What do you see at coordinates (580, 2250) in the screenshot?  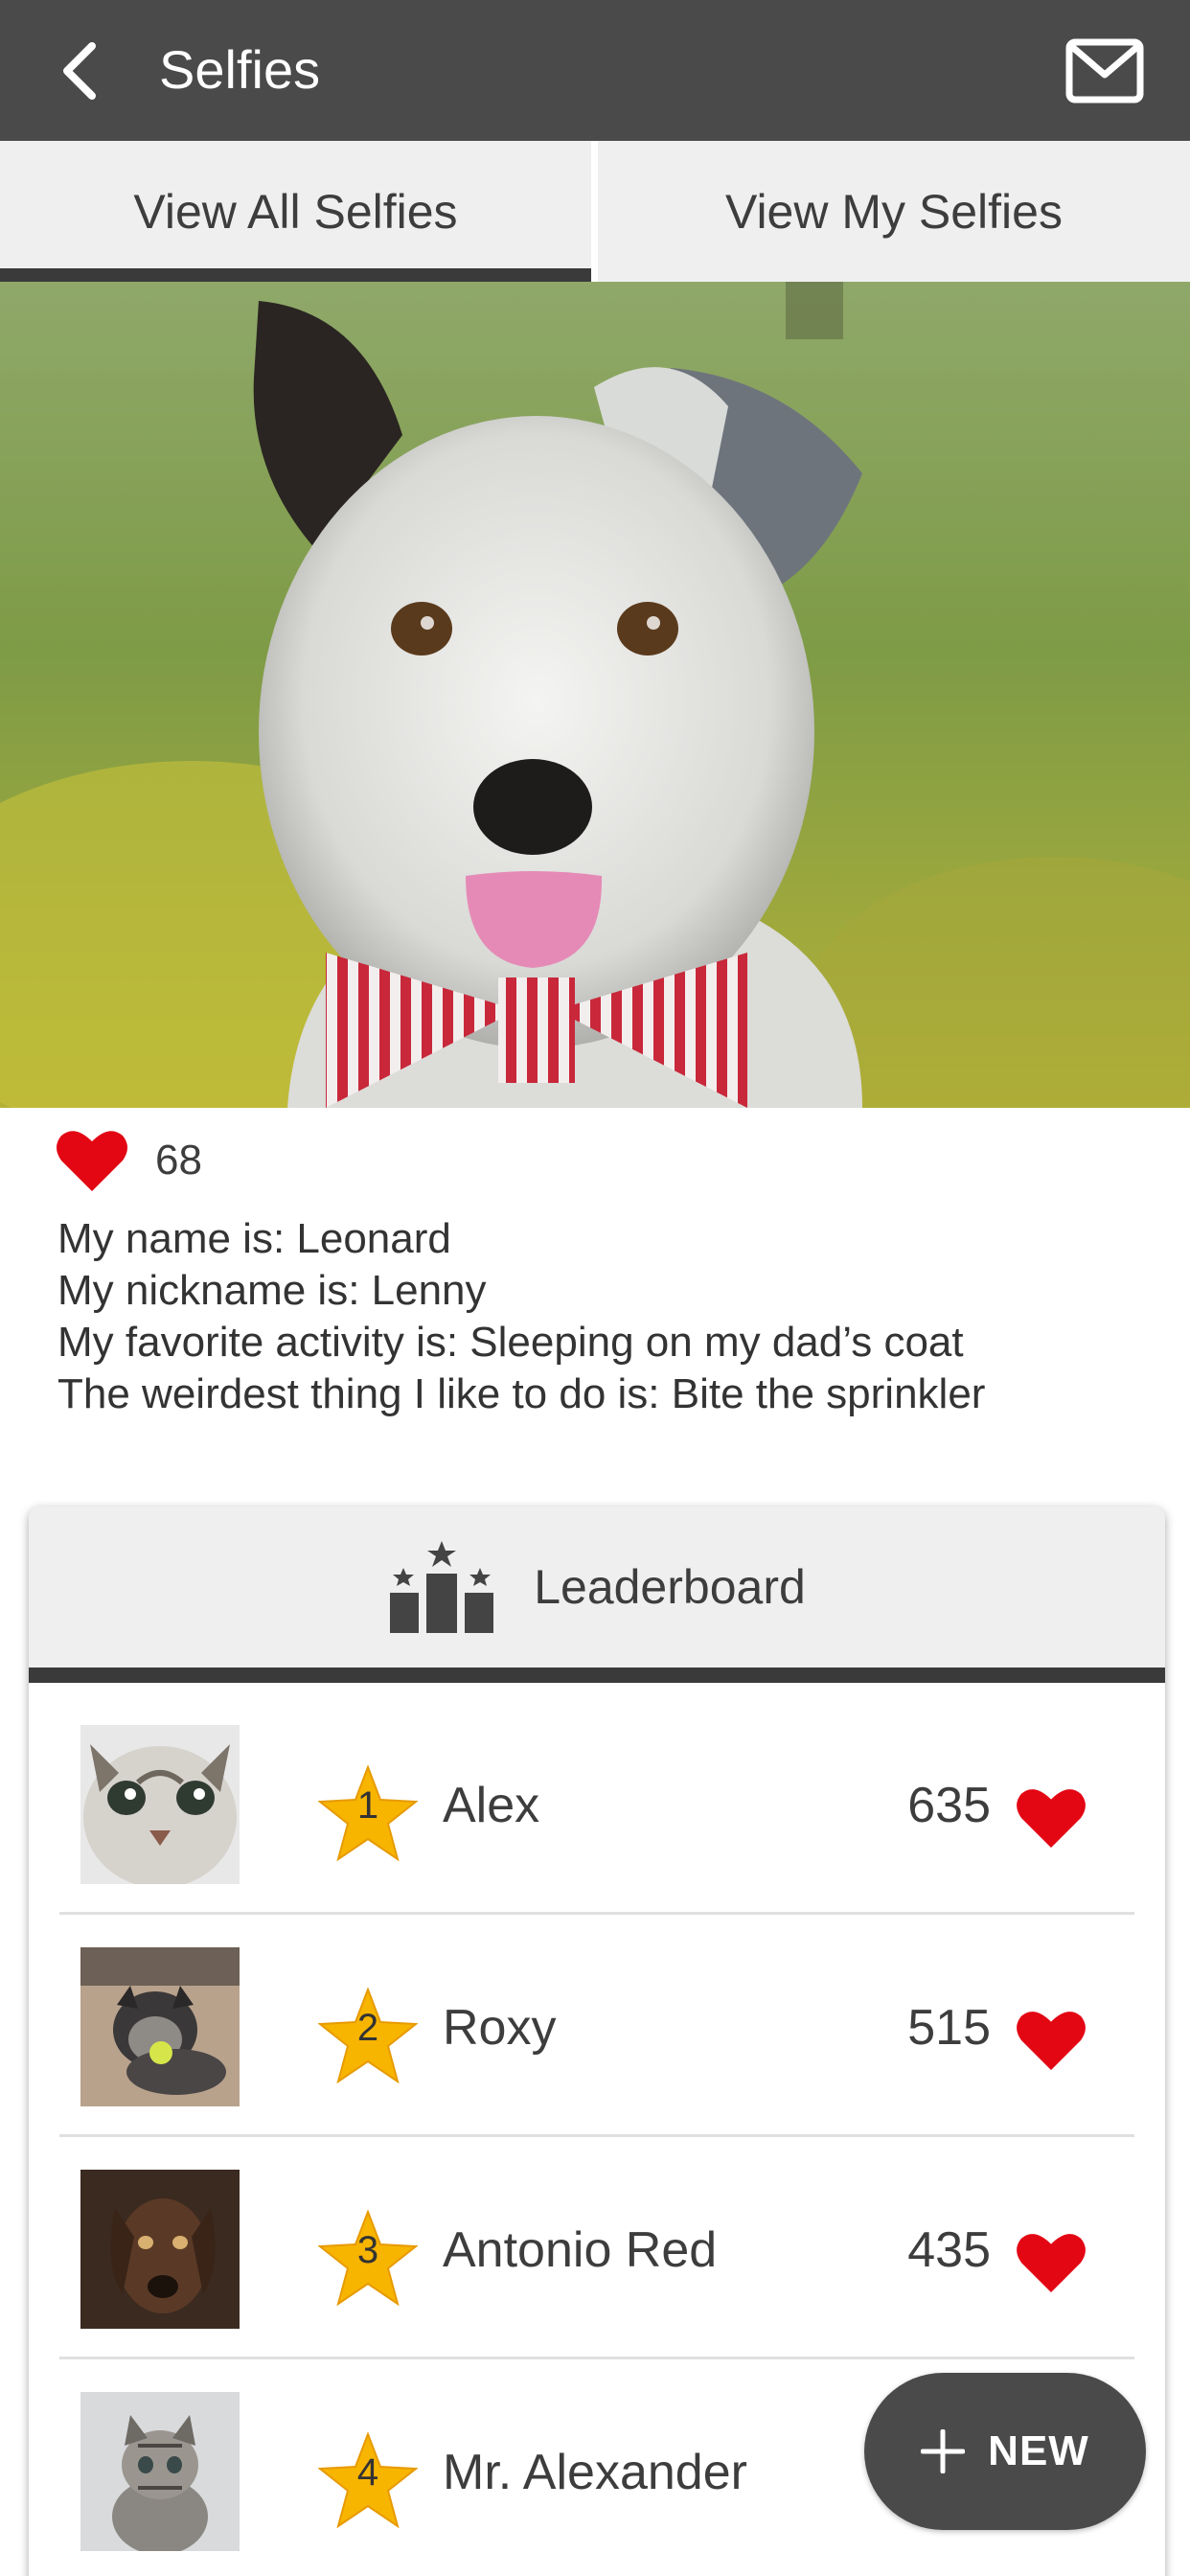 I see `entry-name: Antonio Red` at bounding box center [580, 2250].